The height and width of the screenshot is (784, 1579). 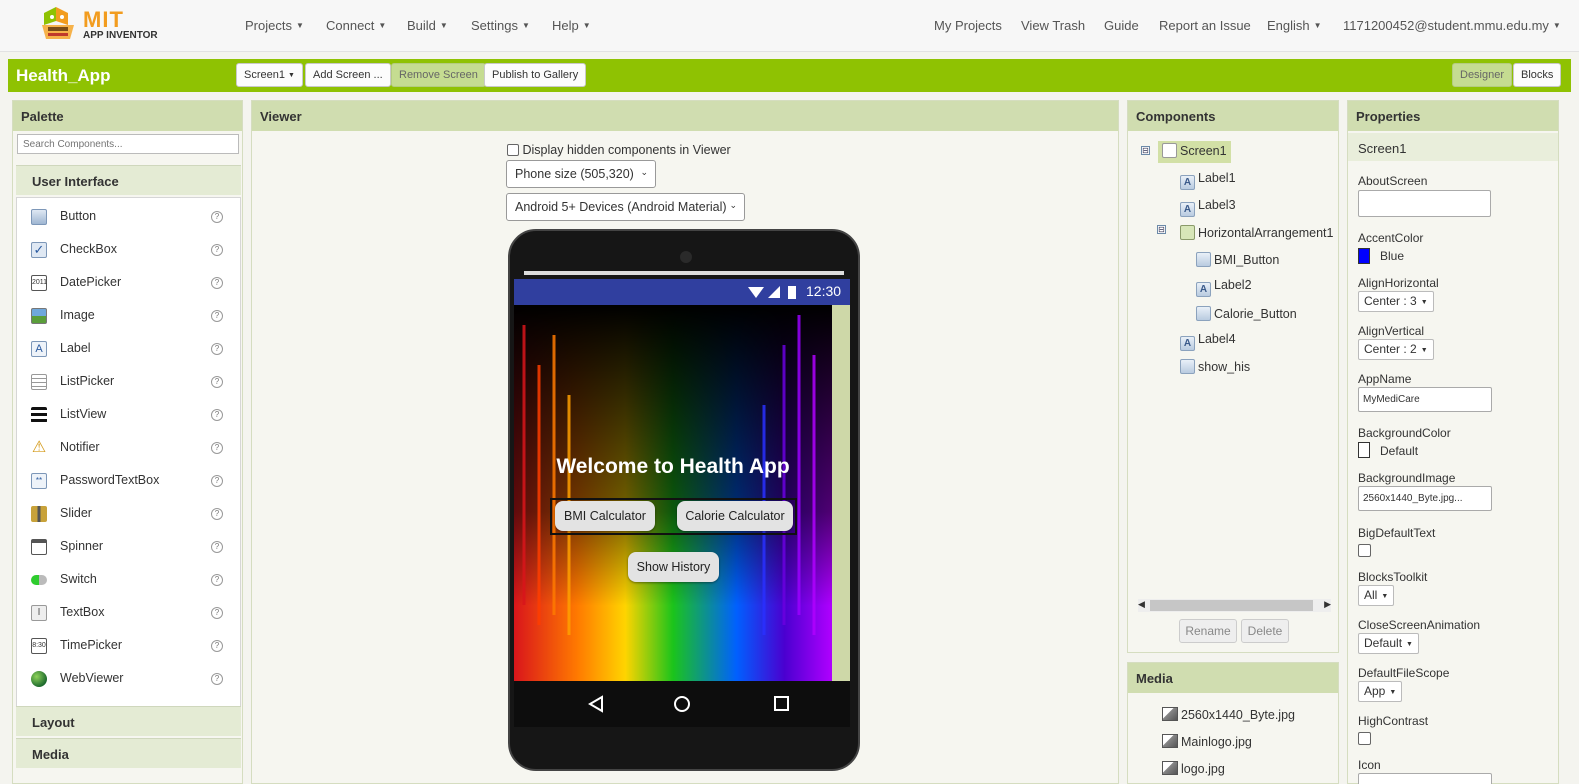 I want to click on scrollbar-thumb, so click(x=1231, y=605).